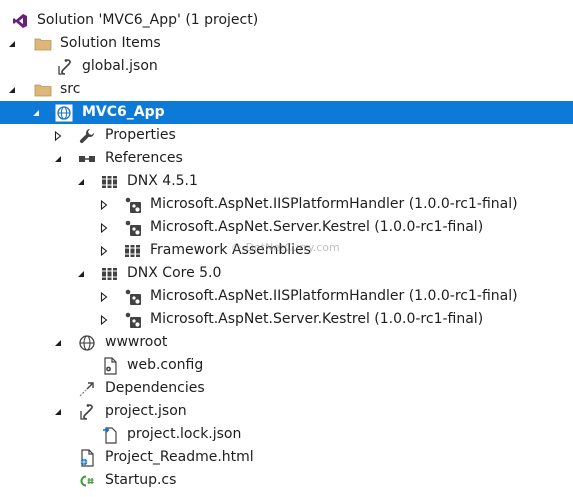  I want to click on tree-item-project-mvc6-app: MVC6_App, so click(286, 112).